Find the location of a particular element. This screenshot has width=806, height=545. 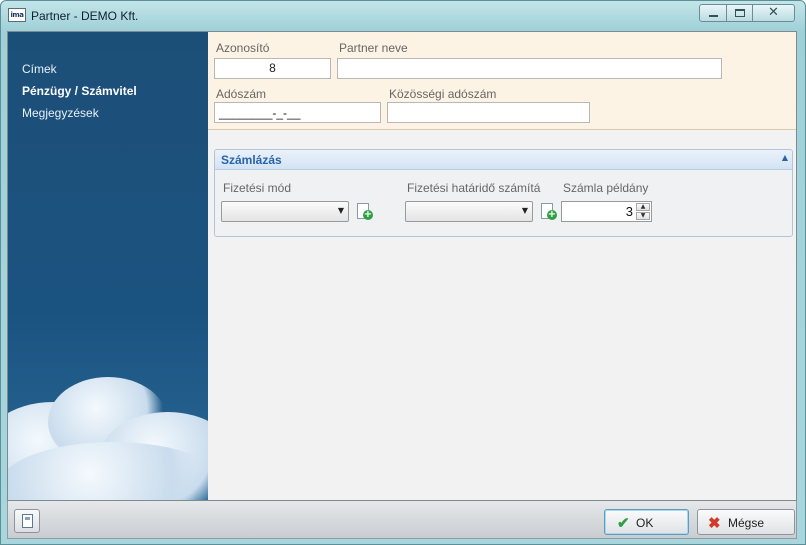

sidebar-item-penzugy: Pénzügy / Számvitel is located at coordinates (79, 91).